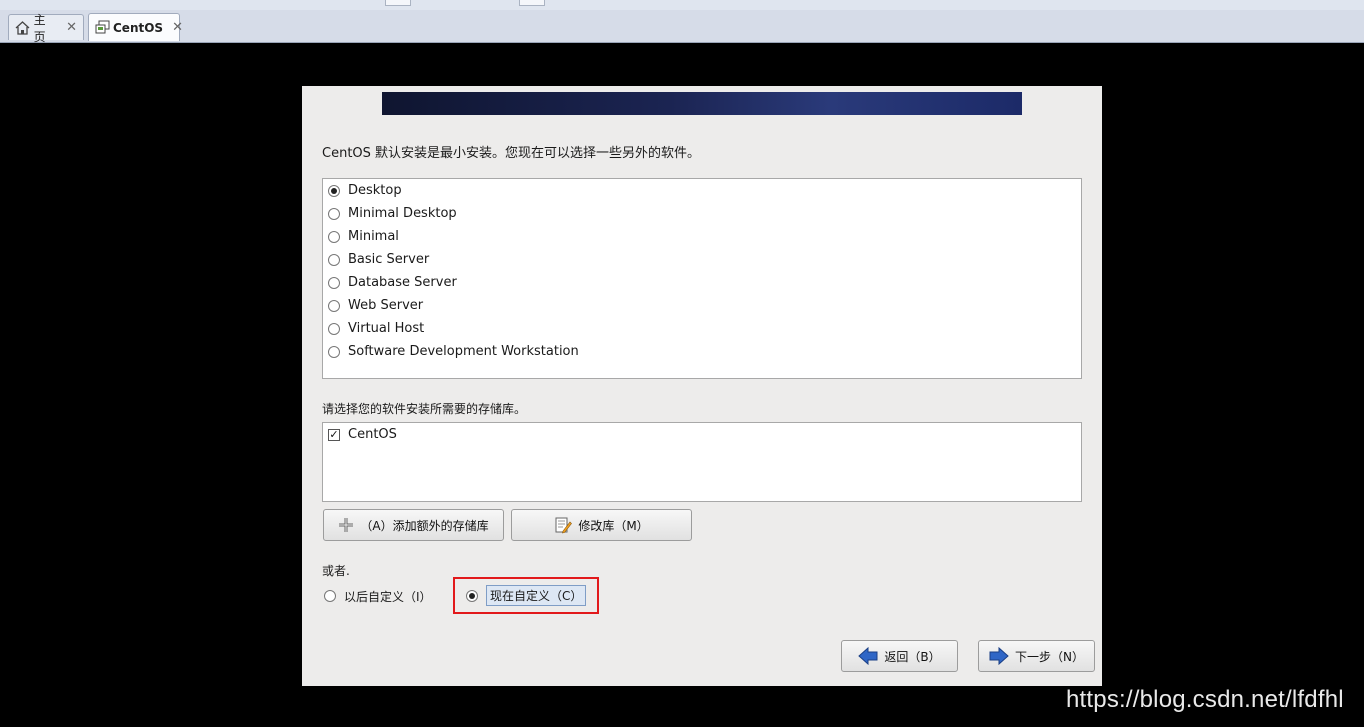 This screenshot has height=727, width=1364. Describe the element at coordinates (39, 28) in the screenshot. I see `tab-home-label: 主页` at that location.